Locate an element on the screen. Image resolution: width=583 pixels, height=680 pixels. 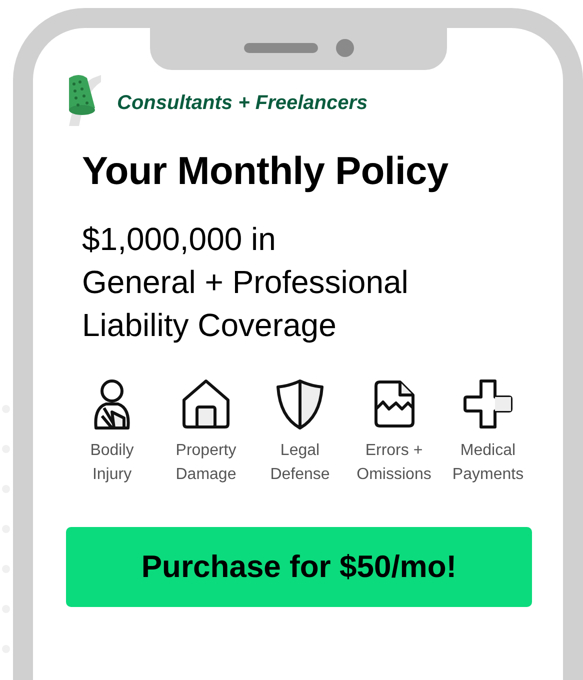
medical-cross-icon is located at coordinates (488, 404).